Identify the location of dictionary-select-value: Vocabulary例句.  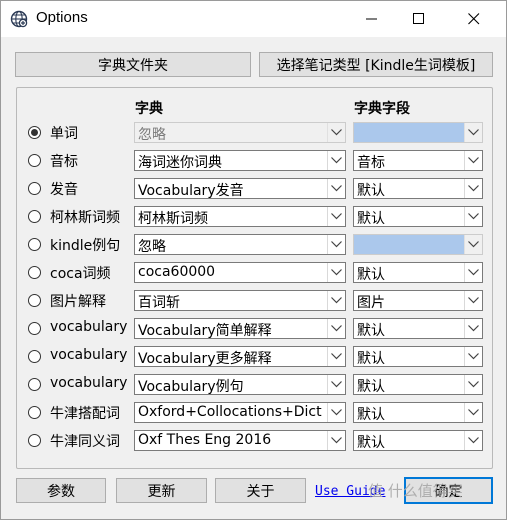
(191, 387).